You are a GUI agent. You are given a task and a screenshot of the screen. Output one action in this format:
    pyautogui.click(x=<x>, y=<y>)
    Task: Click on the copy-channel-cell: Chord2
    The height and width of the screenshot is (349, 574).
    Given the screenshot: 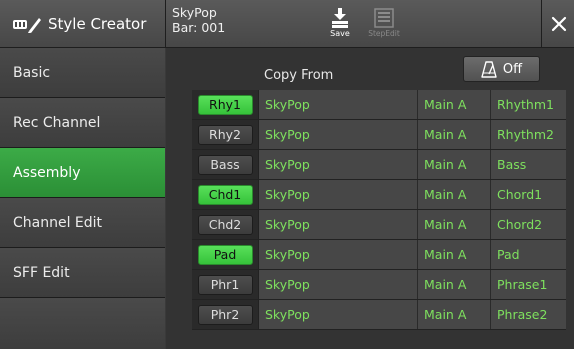 What is the action you would take?
    pyautogui.click(x=528, y=224)
    